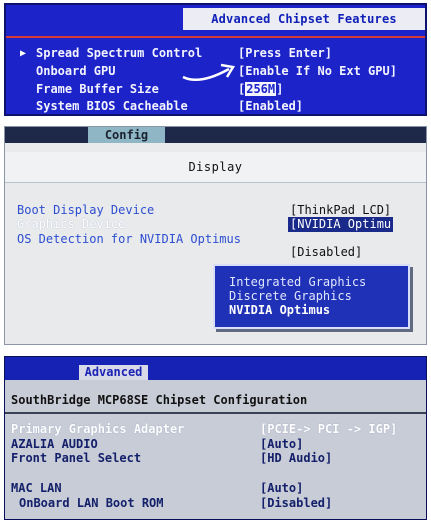 The width and height of the screenshot is (431, 523). I want to click on setting-value: [Press Enter], so click(285, 53).